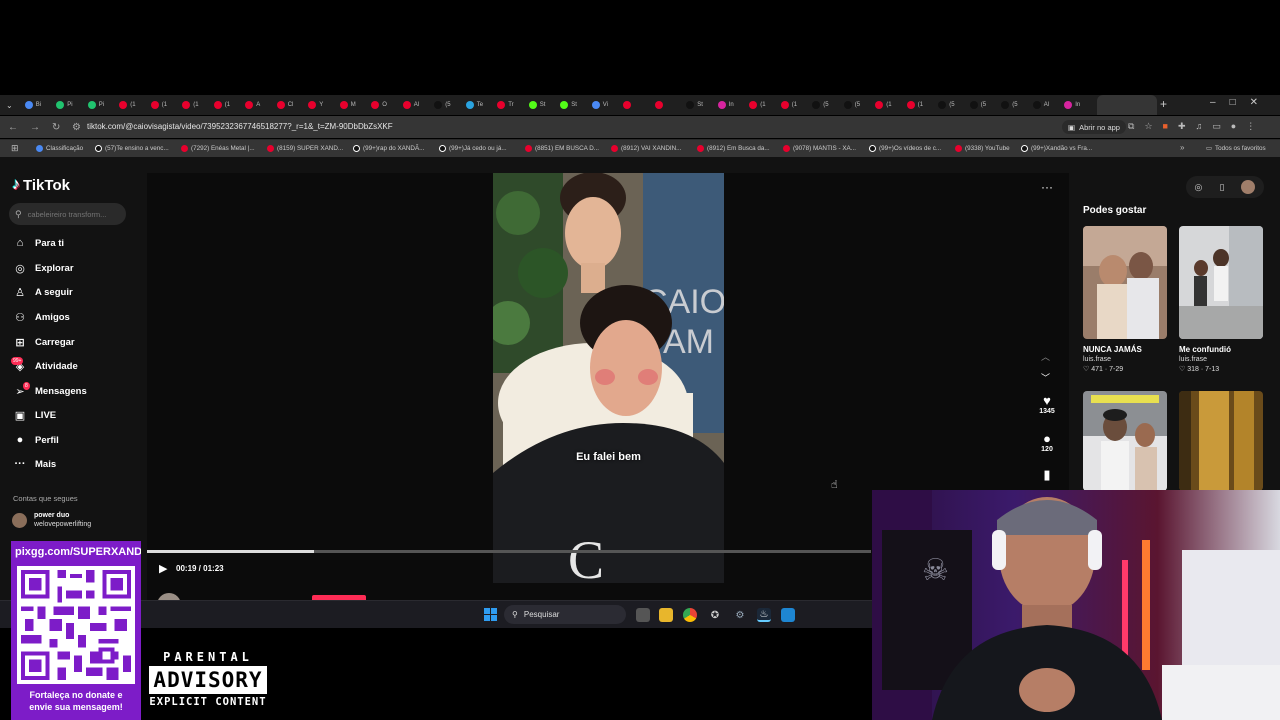 The image size is (1280, 720). I want to click on puzzle-icon: ✚, so click(1182, 126).